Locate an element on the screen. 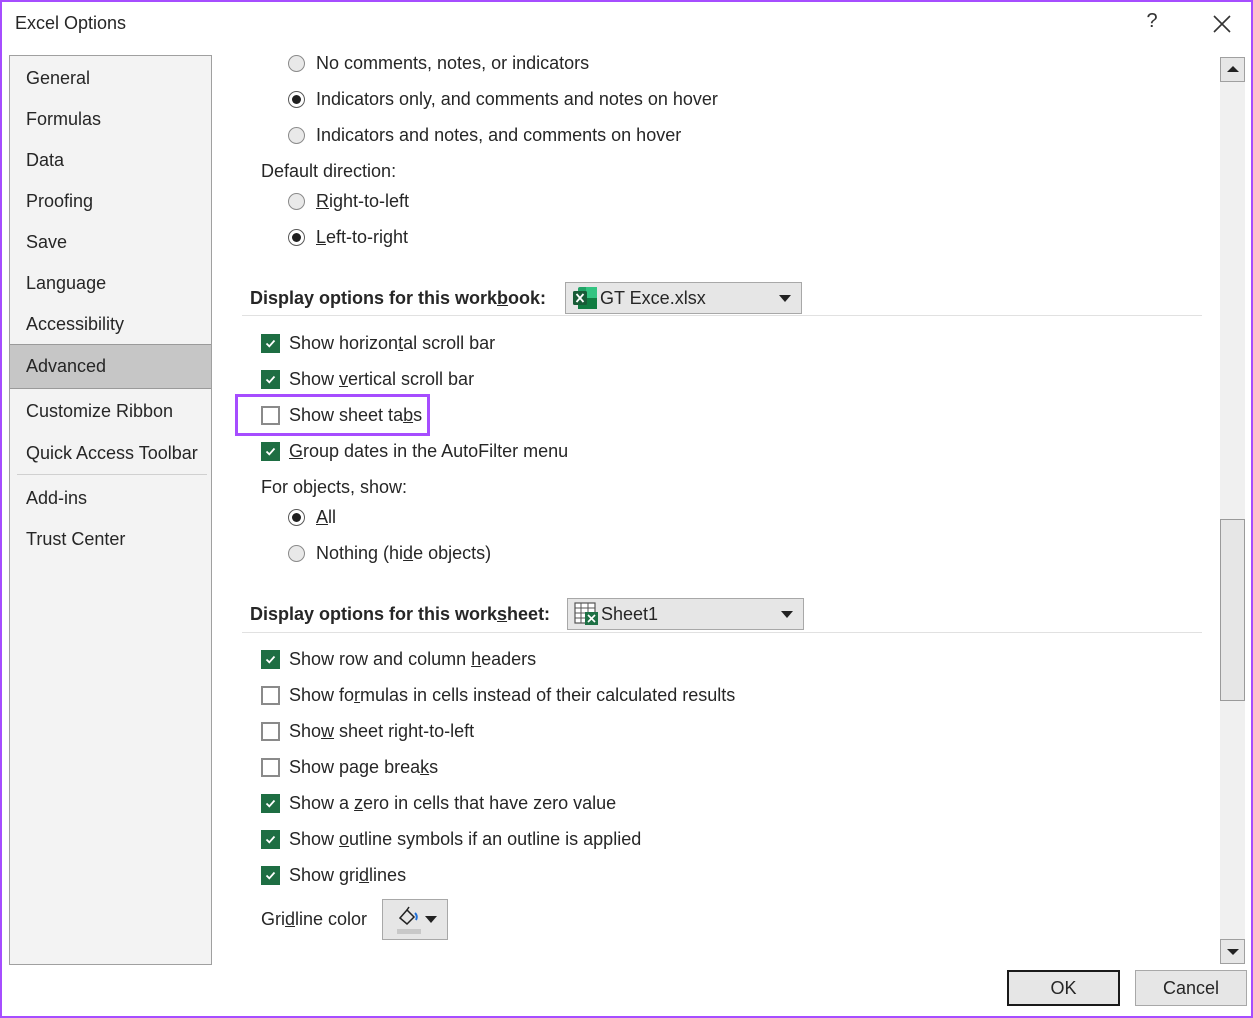  checkbox-show-sheet-tabs: Show sheet tabs is located at coordinates (341, 415).